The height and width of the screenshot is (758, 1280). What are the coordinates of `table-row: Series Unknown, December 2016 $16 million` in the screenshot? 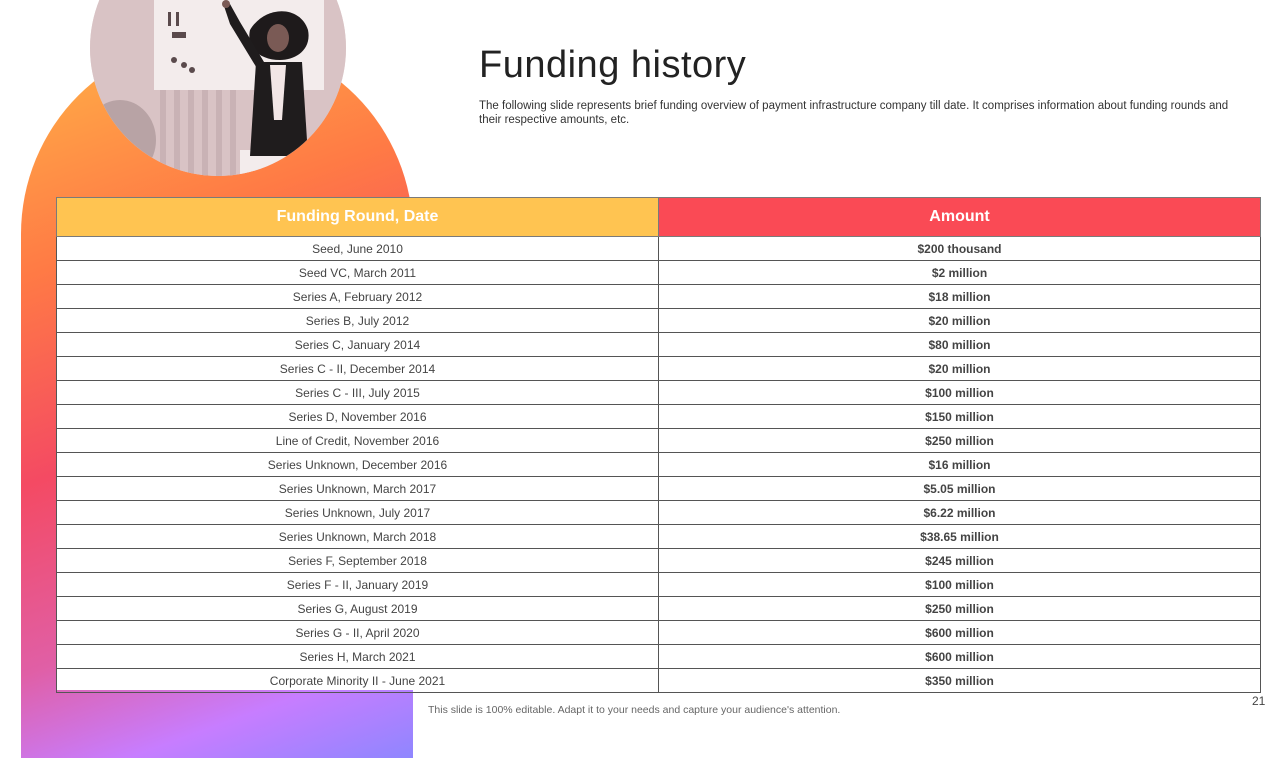 It's located at (658, 464).